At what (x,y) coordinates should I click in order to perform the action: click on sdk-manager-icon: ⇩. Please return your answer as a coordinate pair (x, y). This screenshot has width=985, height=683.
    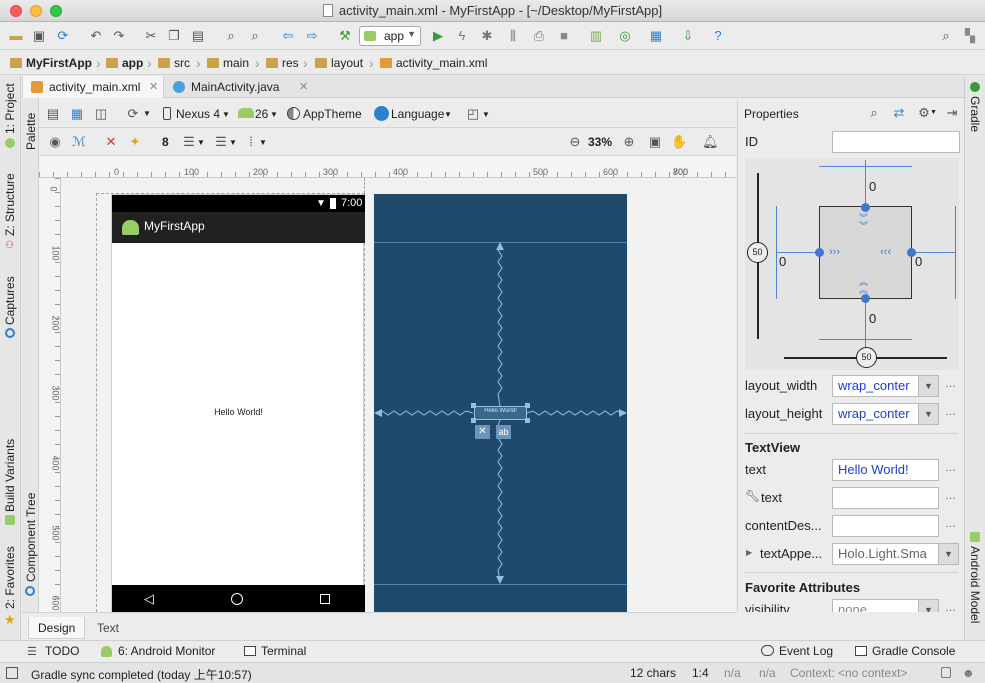
    Looking at the image, I should click on (688, 36).